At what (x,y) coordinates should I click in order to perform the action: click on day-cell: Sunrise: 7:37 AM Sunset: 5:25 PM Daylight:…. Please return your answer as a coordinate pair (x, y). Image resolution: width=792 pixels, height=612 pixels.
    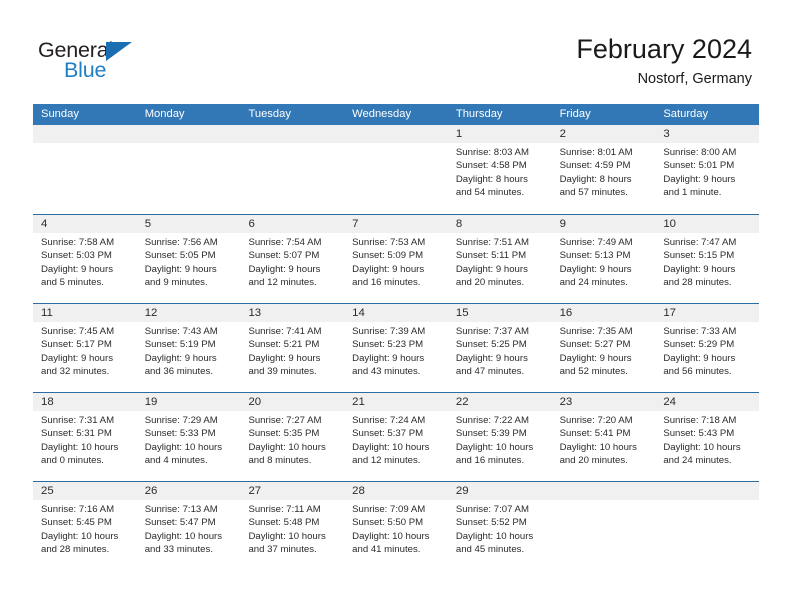
    Looking at the image, I should click on (500, 356).